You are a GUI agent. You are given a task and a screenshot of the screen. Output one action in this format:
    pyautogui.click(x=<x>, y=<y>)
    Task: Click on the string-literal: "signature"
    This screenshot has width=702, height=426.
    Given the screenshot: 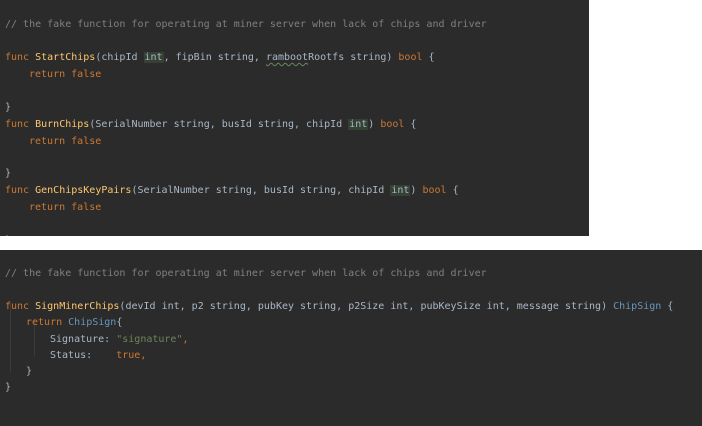 What is the action you would take?
    pyautogui.click(x=149, y=339)
    